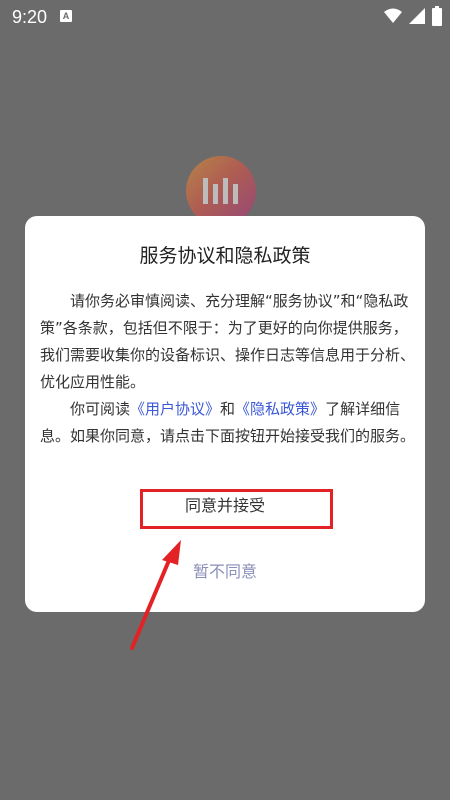 The width and height of the screenshot is (450, 800). I want to click on decline-button: 暂不同意, so click(225, 572).